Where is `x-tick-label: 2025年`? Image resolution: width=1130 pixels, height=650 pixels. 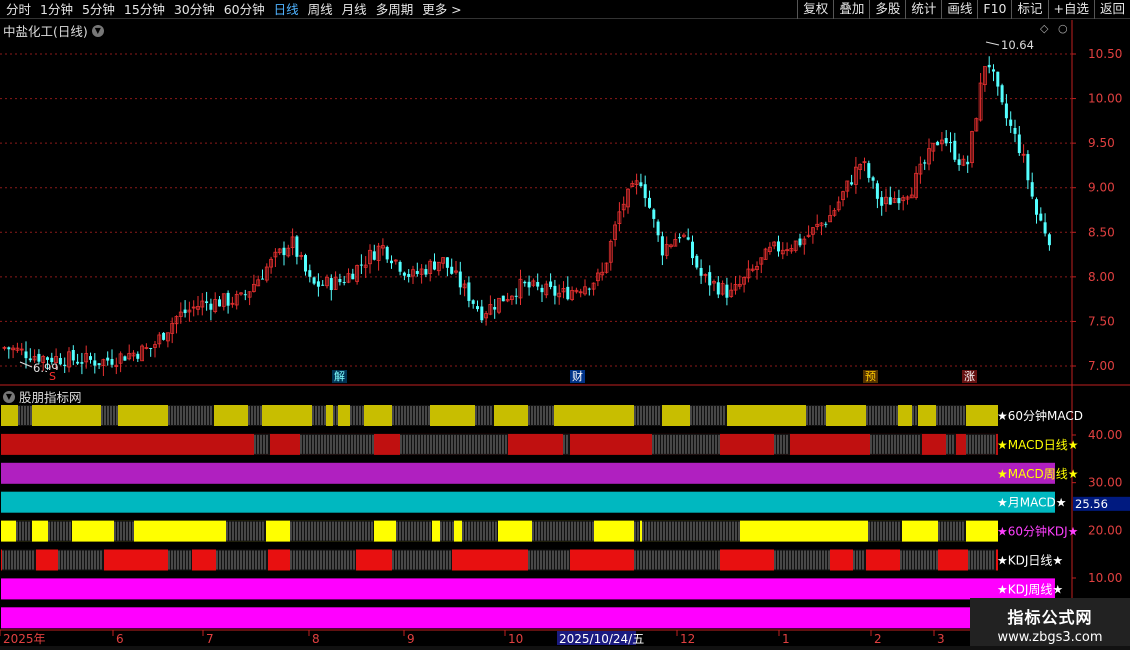 x-tick-label: 2025年 is located at coordinates (24, 639).